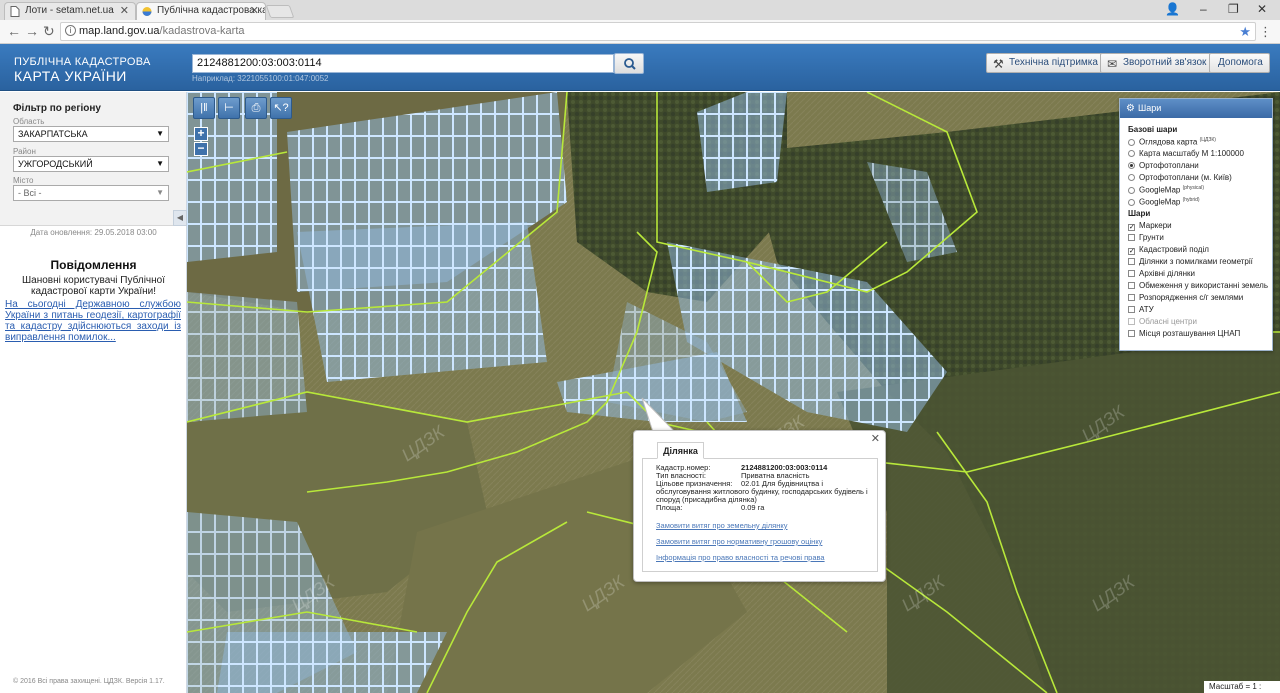 The image size is (1280, 693). I want to click on help-label: Допомога, so click(1240, 62).